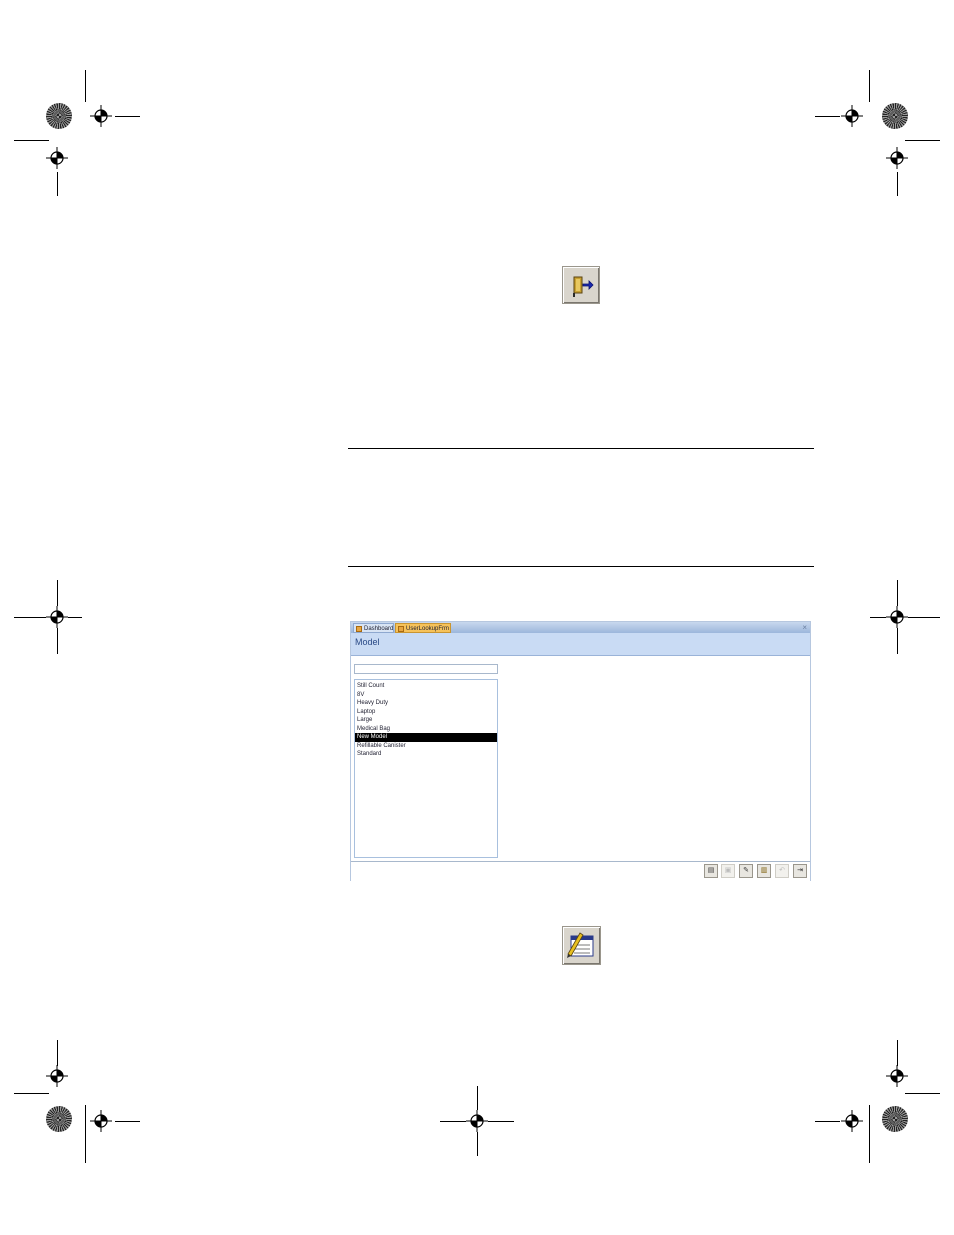 The image size is (954, 1235). Describe the element at coordinates (426, 720) in the screenshot. I see `list-item: Large` at that location.